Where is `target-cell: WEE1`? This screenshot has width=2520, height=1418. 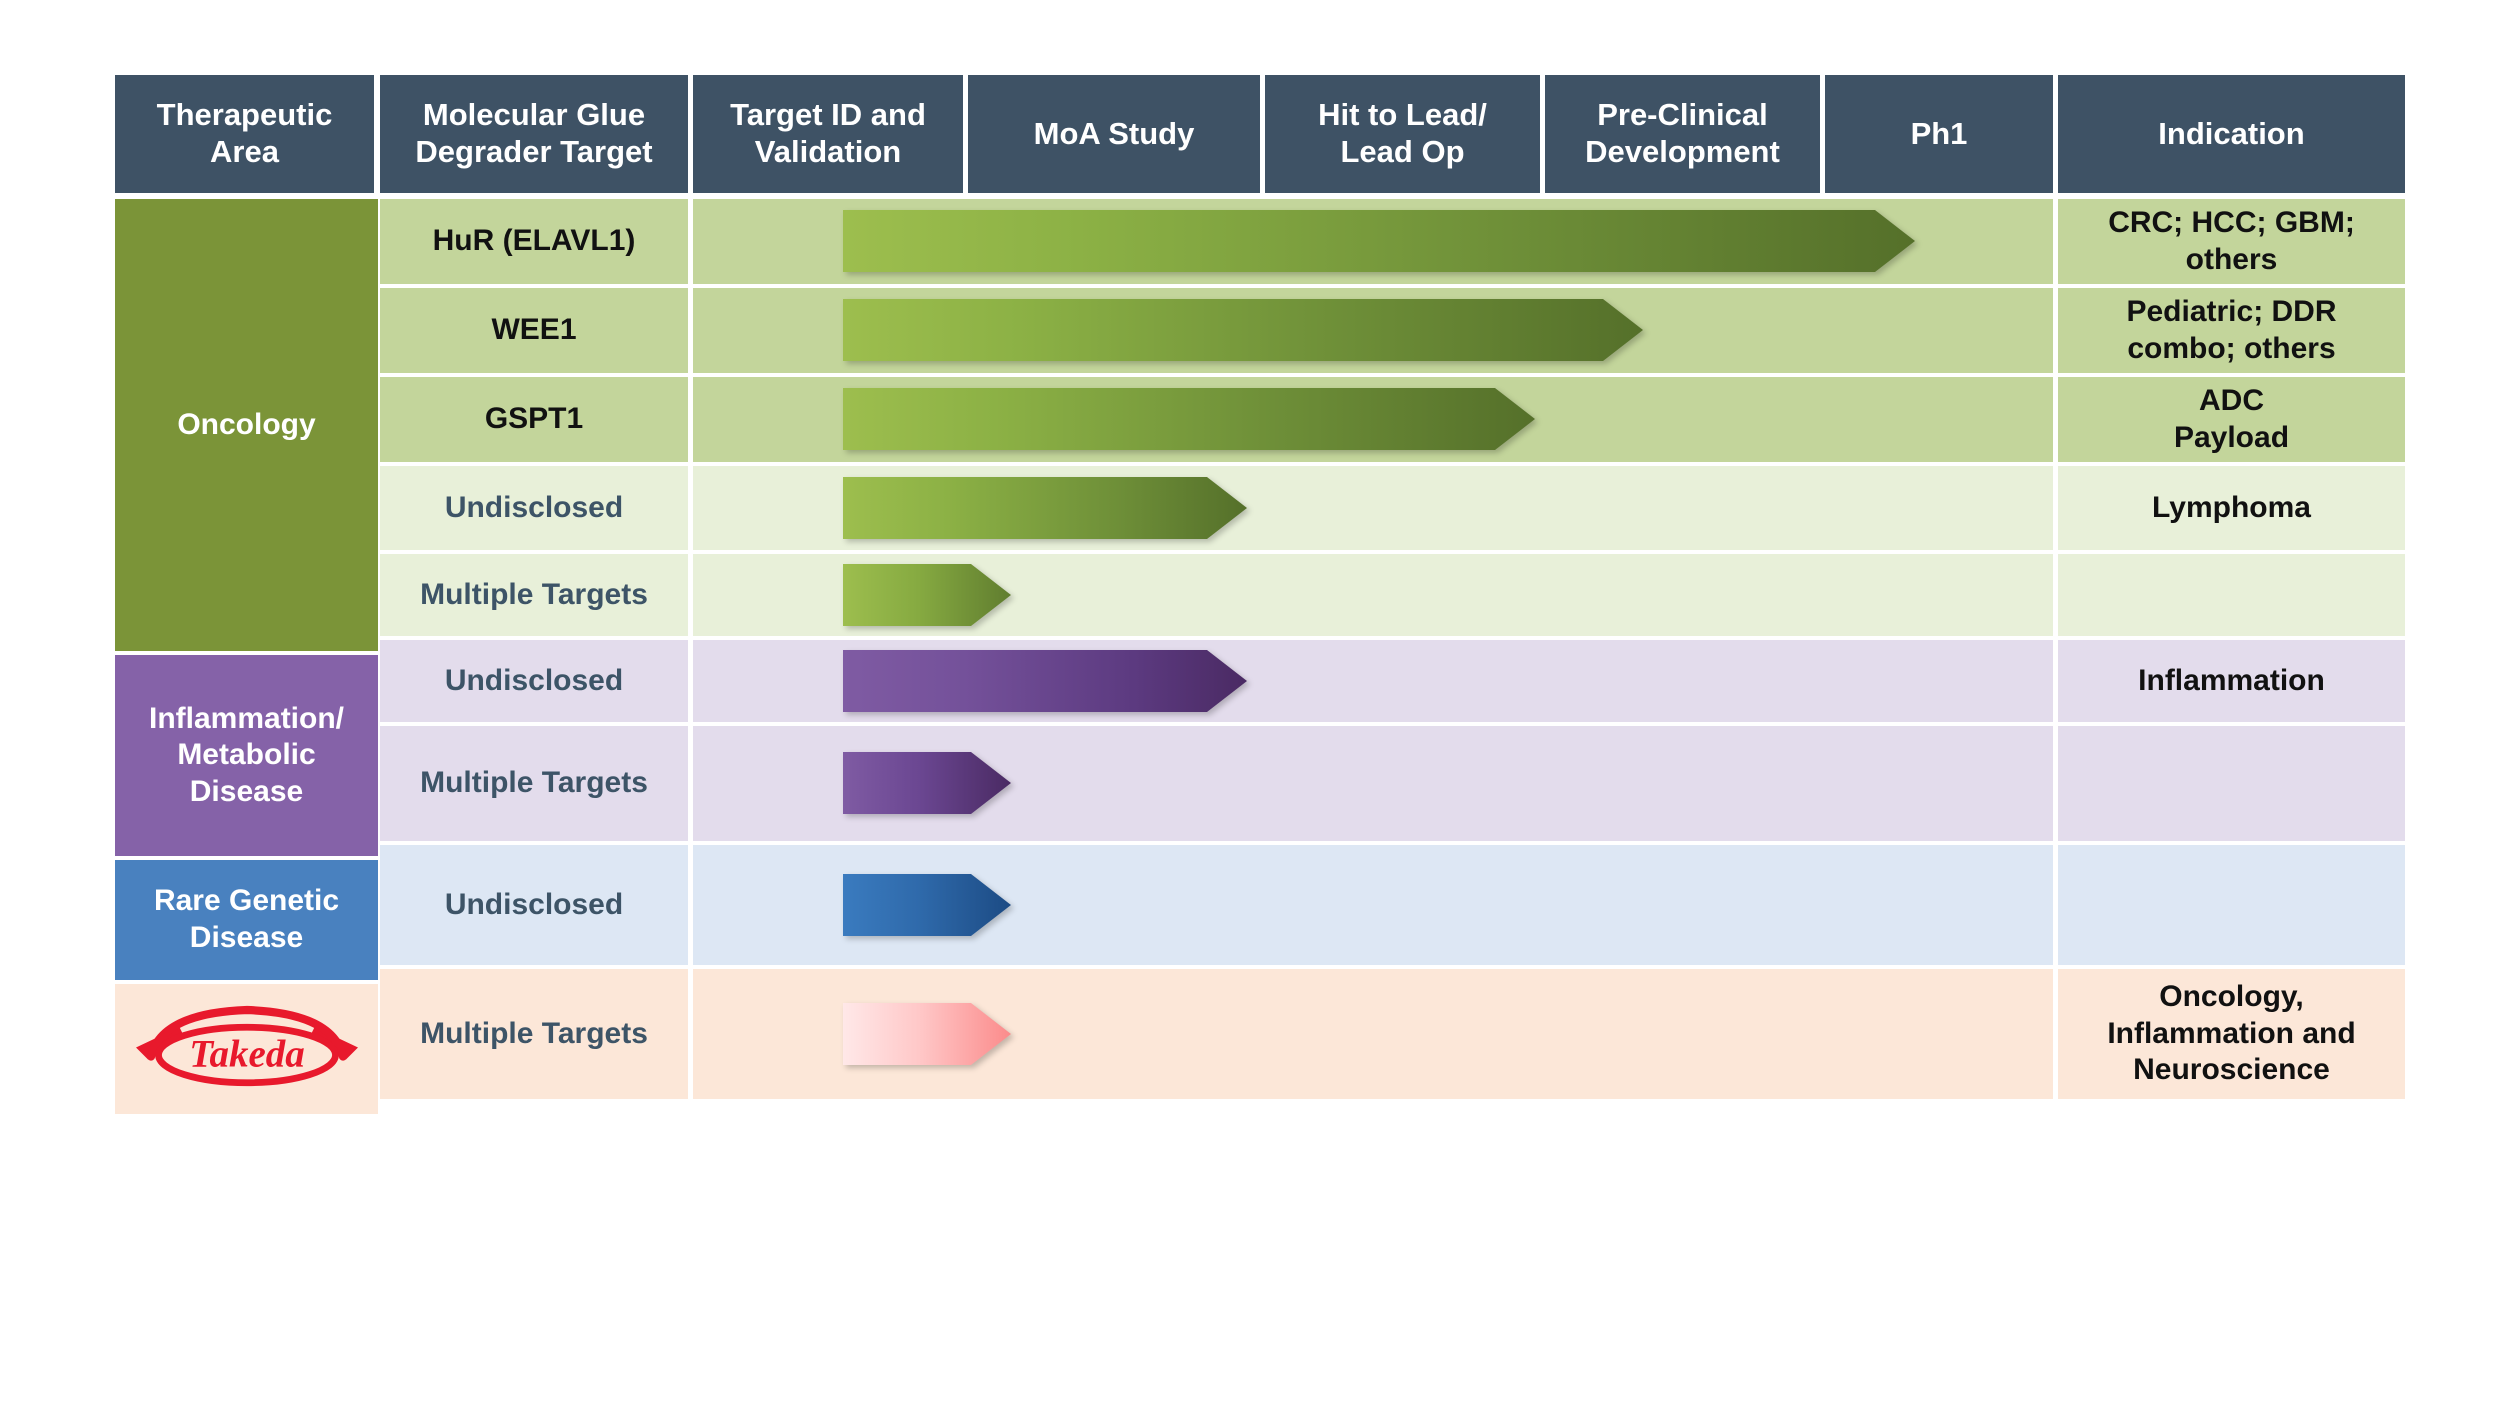
target-cell: WEE1 is located at coordinates (534, 330).